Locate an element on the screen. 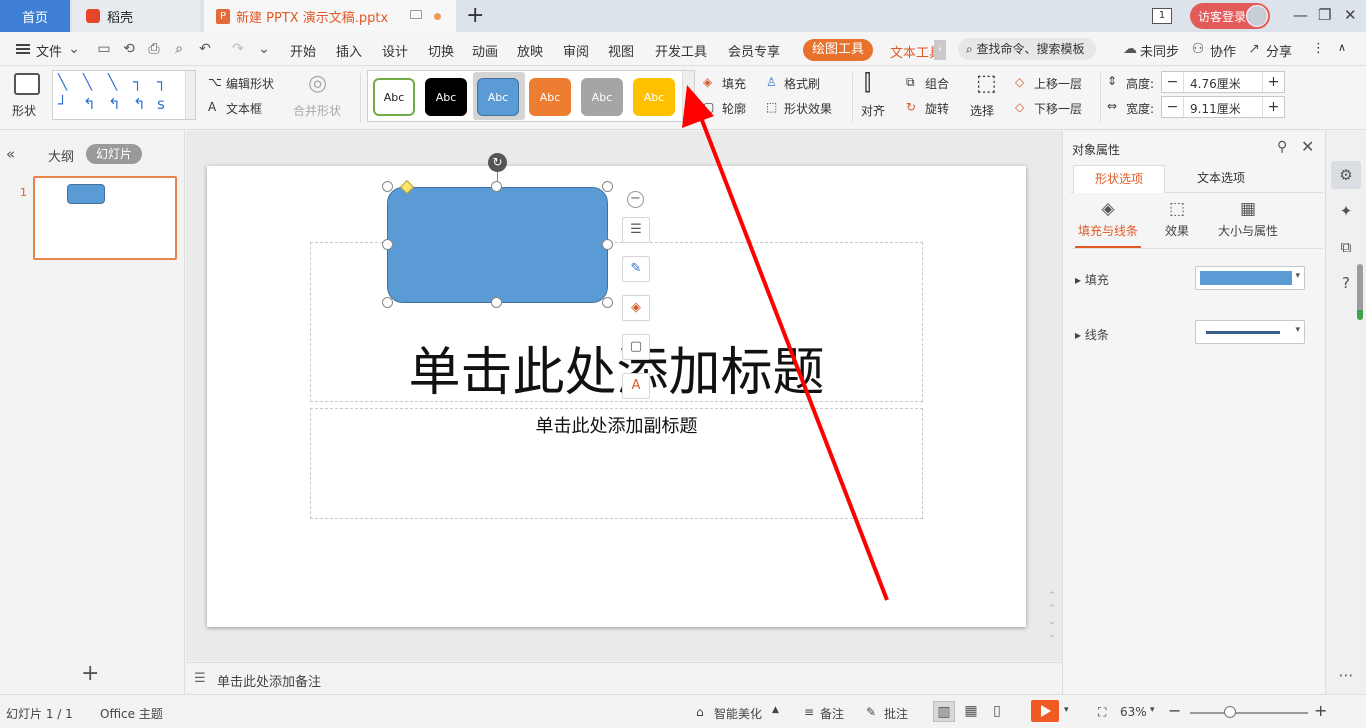 Image resolution: width=1366 pixels, height=728 pixels. format-brush-button: 格式刷 is located at coordinates (802, 83).